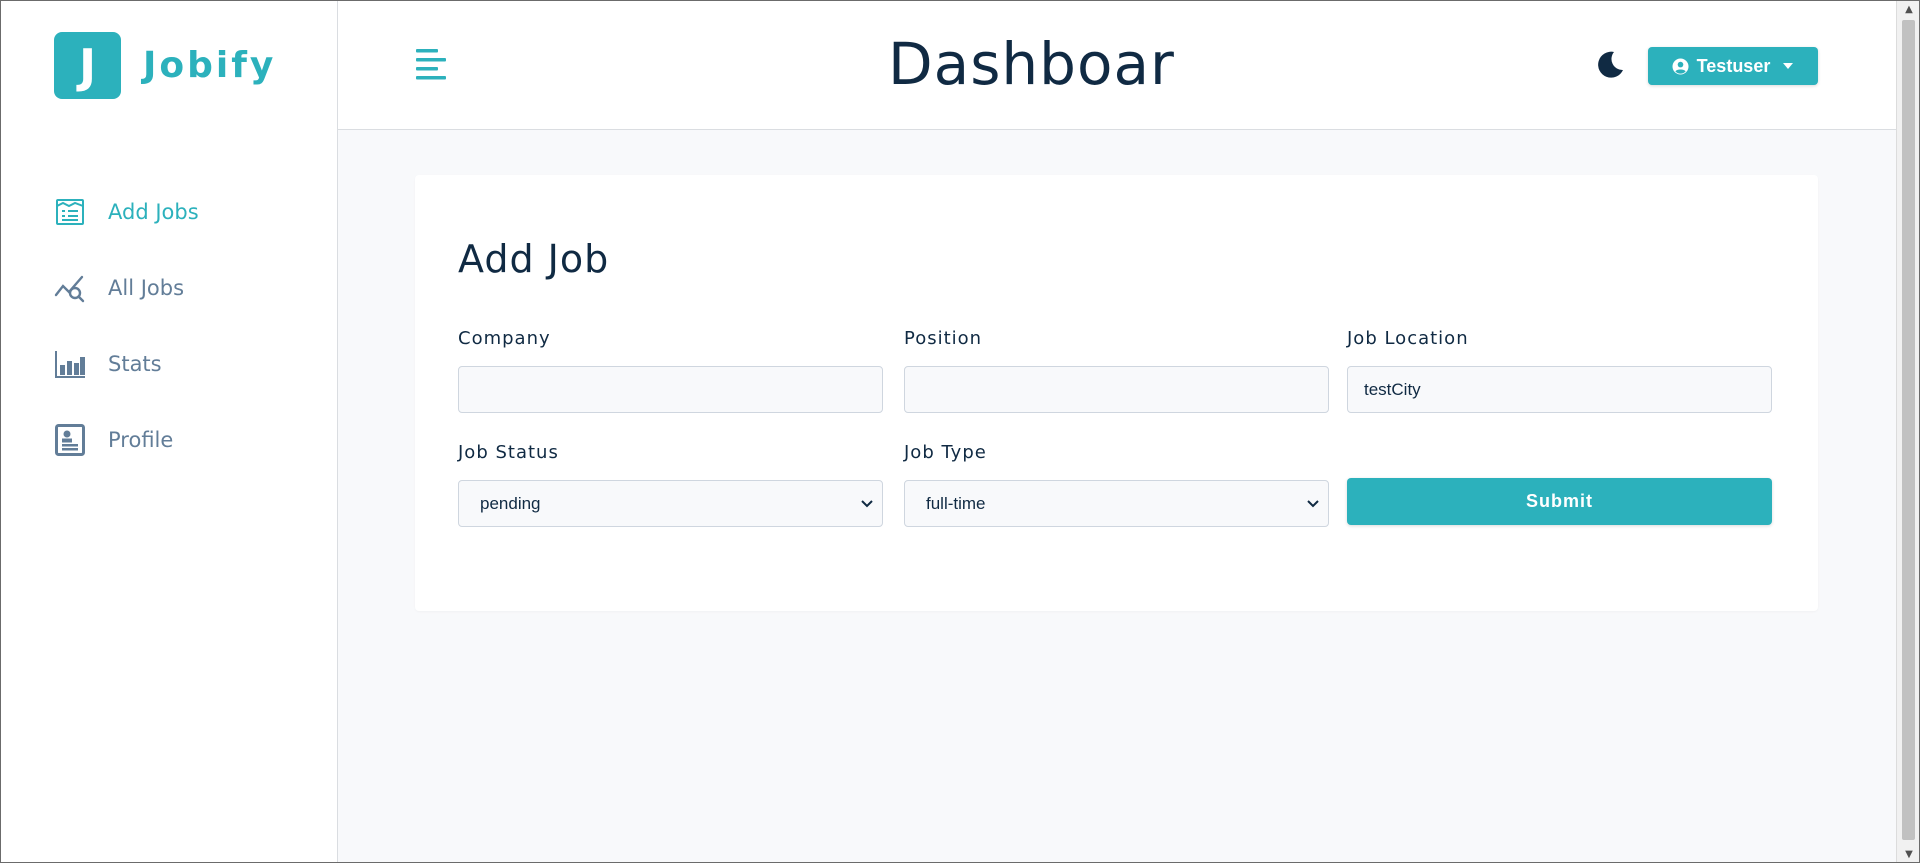 The height and width of the screenshot is (863, 1920). What do you see at coordinates (70, 288) in the screenshot?
I see `query-stats-icon` at bounding box center [70, 288].